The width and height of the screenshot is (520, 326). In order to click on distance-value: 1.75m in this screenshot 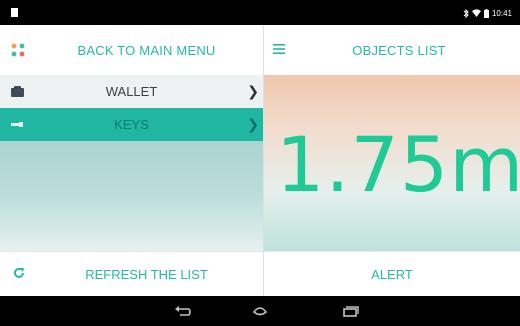, I will do `click(398, 164)`.